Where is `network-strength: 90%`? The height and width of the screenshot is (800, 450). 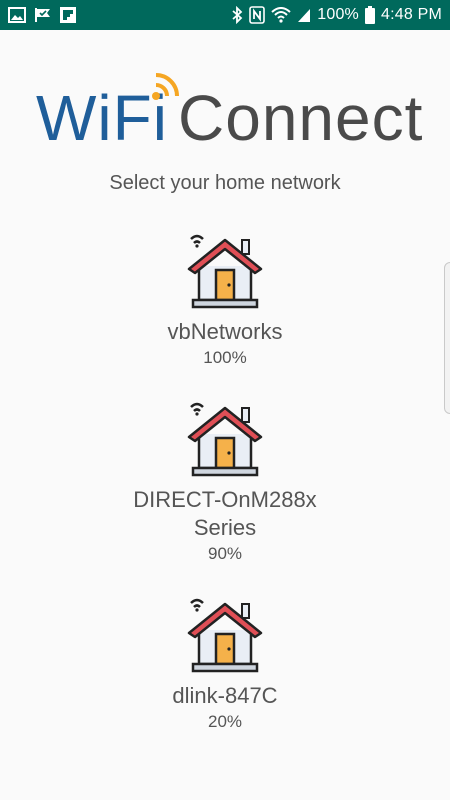 network-strength: 90% is located at coordinates (225, 553).